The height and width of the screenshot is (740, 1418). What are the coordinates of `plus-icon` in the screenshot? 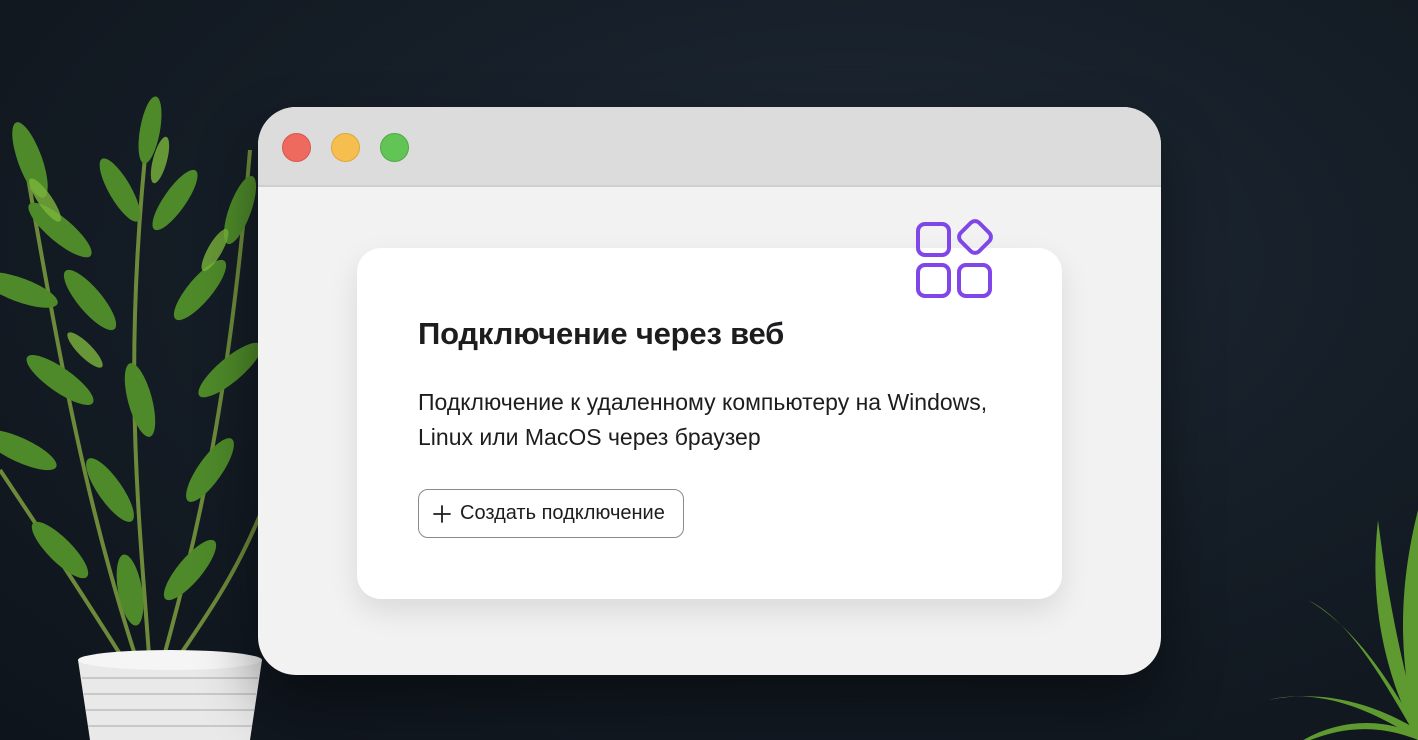 It's located at (442, 513).